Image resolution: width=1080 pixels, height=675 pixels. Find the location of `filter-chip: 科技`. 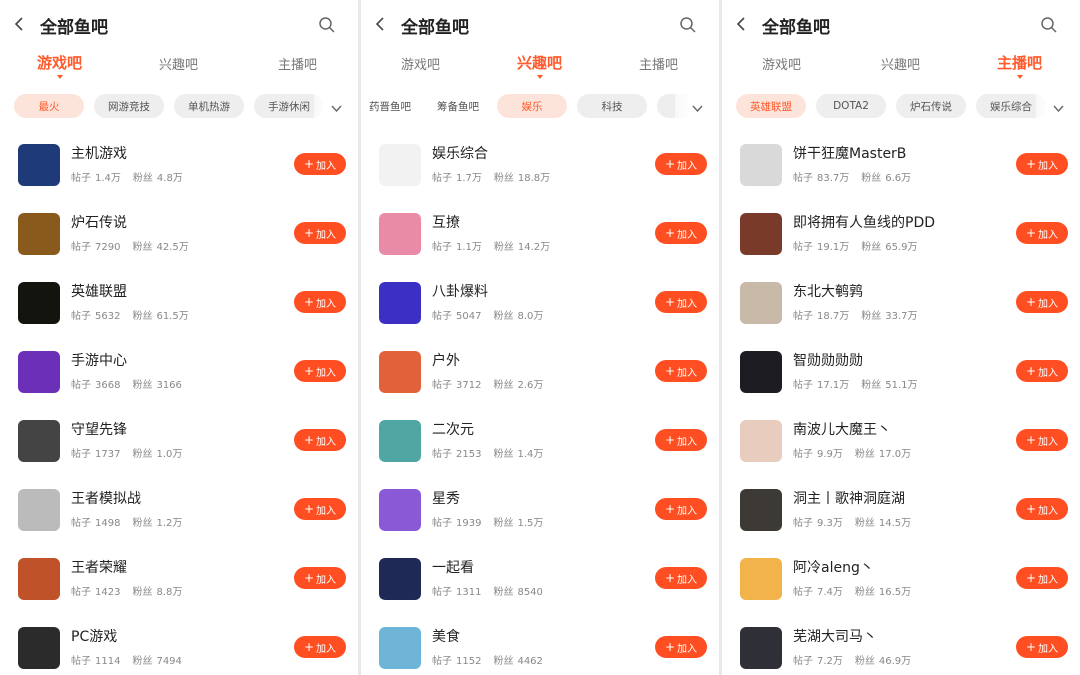

filter-chip: 科技 is located at coordinates (612, 106).